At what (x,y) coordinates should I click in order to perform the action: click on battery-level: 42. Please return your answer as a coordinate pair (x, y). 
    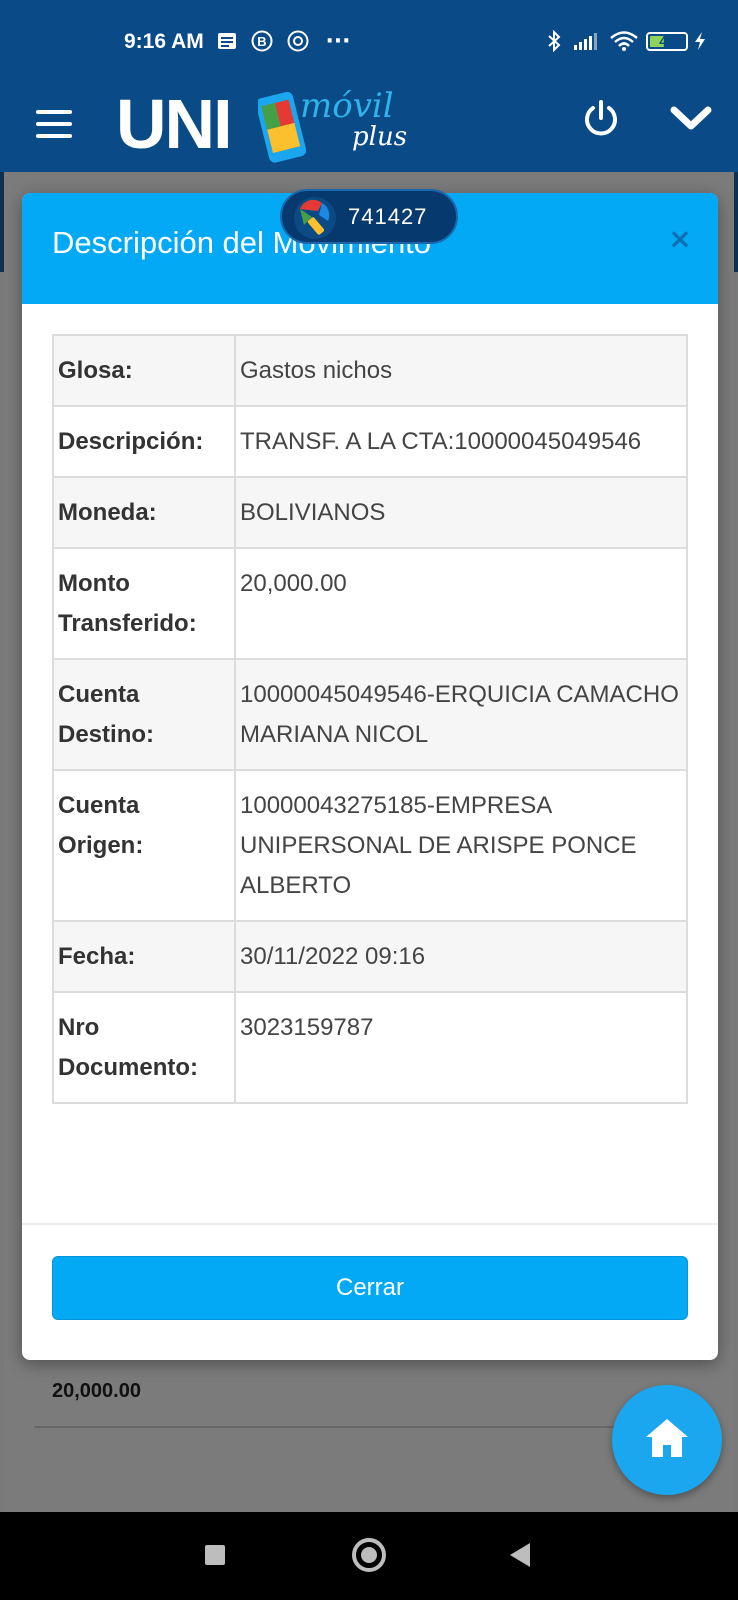
    Looking at the image, I should click on (667, 41).